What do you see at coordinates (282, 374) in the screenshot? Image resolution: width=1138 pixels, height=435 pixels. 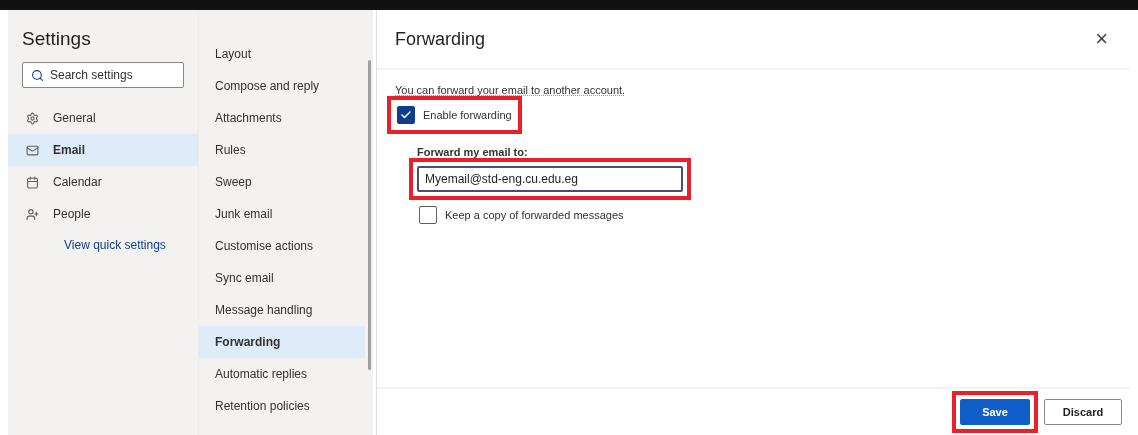 I see `subnav-item: Automatic replies` at bounding box center [282, 374].